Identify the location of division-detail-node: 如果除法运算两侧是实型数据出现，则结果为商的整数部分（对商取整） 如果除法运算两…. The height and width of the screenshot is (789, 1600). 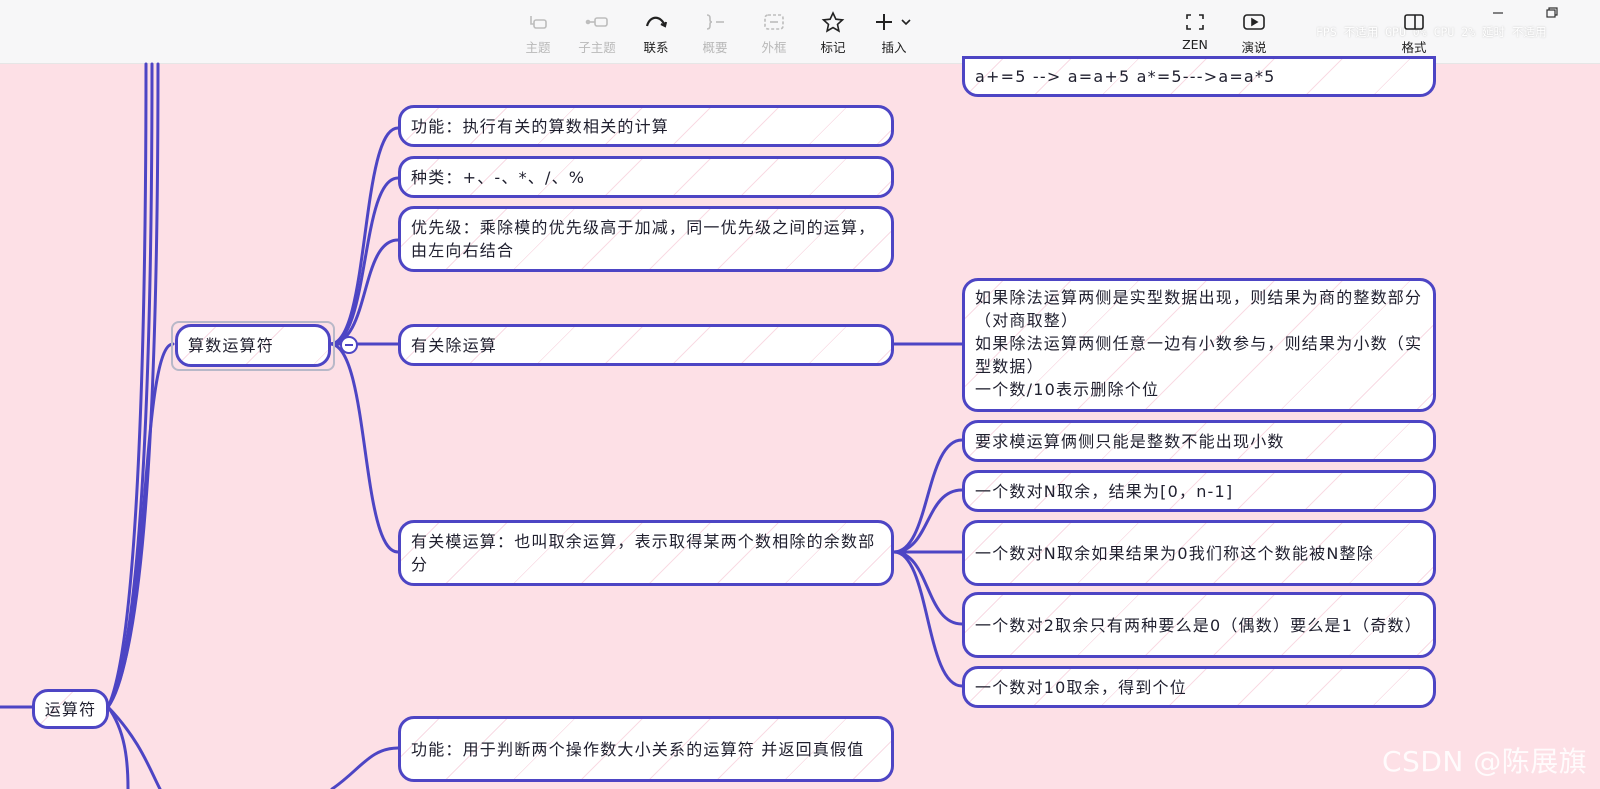
(1199, 345).